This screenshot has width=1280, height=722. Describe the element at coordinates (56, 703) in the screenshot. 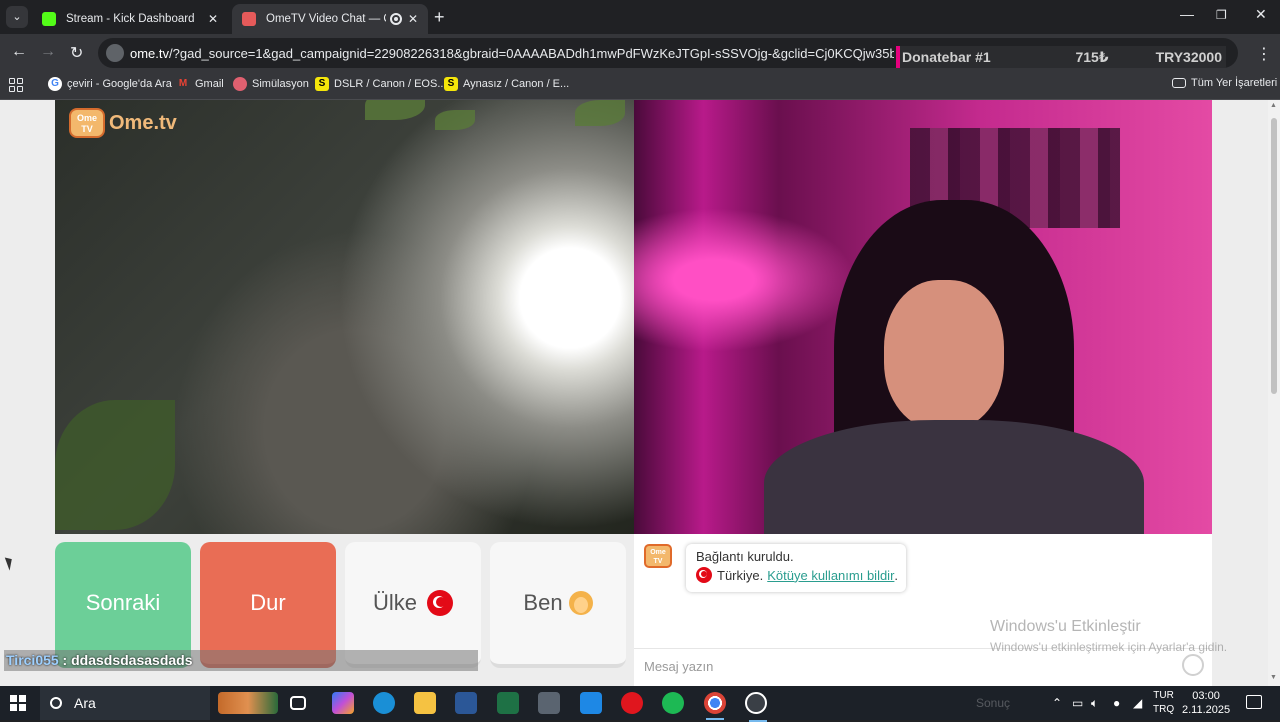

I see `search-icon` at that location.